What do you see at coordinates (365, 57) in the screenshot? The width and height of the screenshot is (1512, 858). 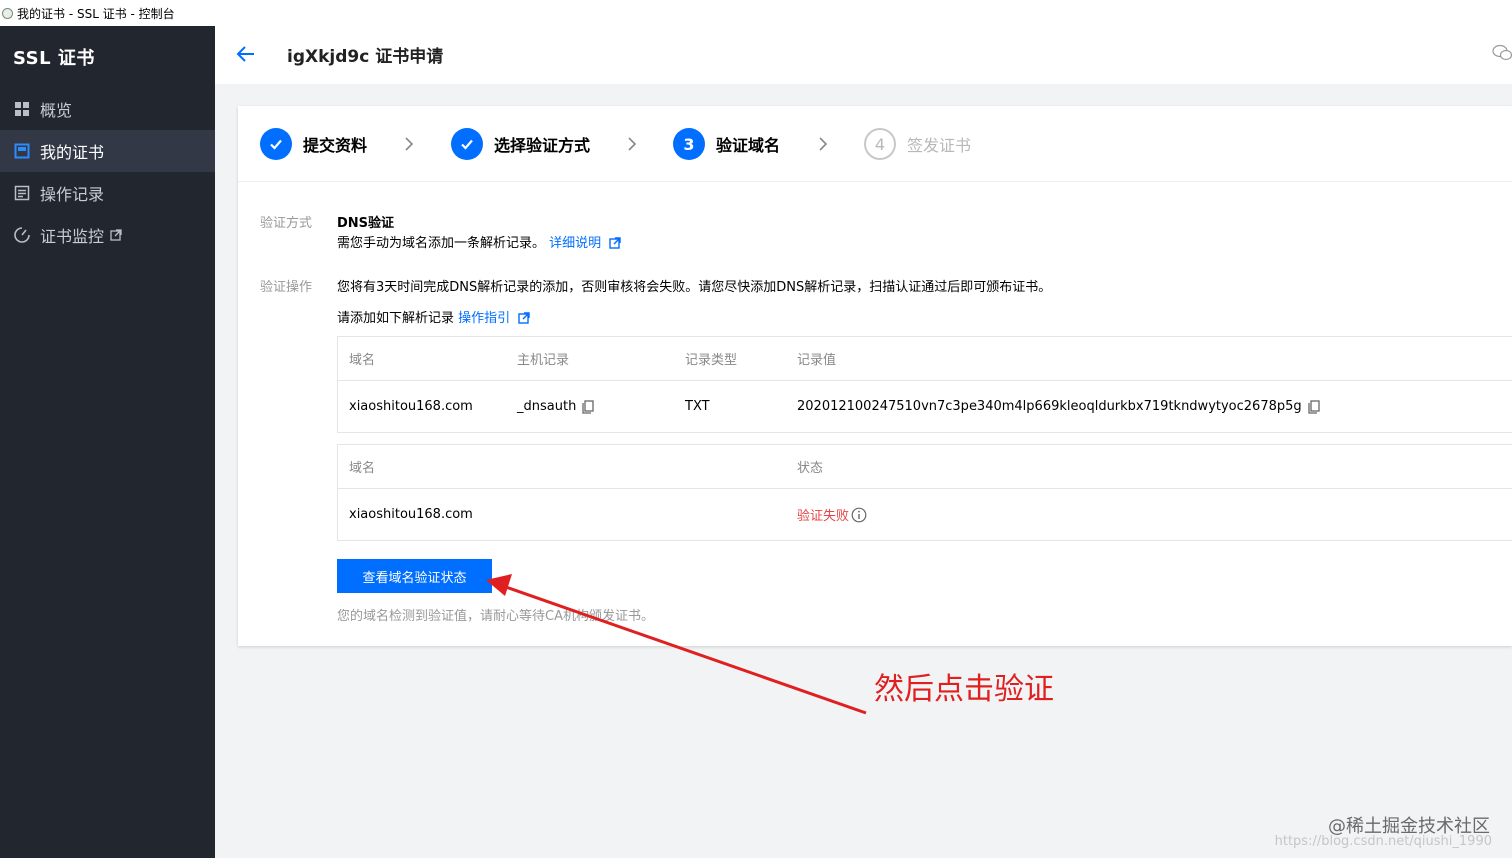 I see `page-title: igXkjd9c 证书申请` at bounding box center [365, 57].